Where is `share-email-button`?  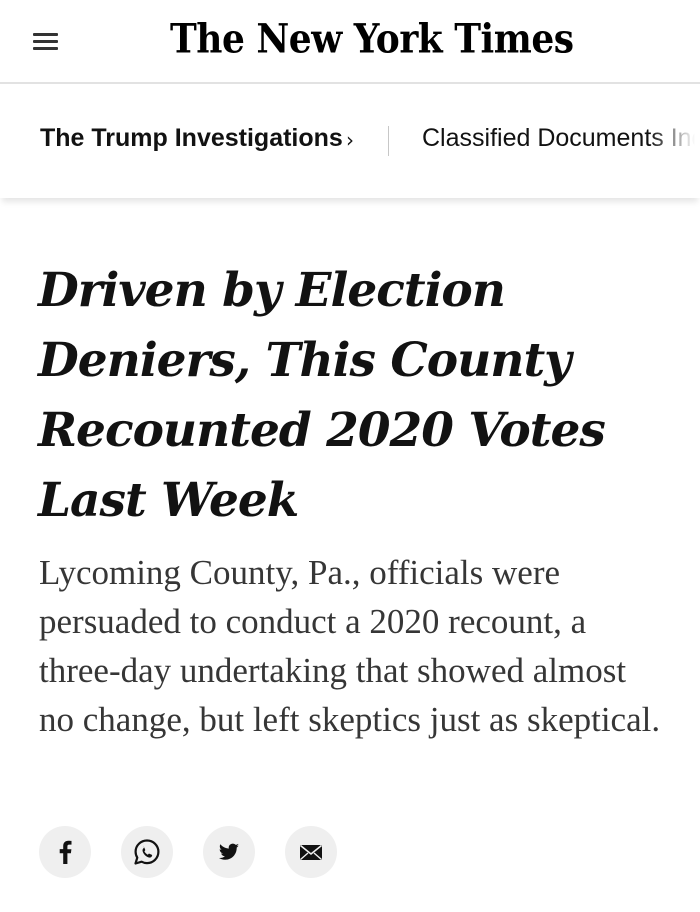
share-email-button is located at coordinates (311, 852).